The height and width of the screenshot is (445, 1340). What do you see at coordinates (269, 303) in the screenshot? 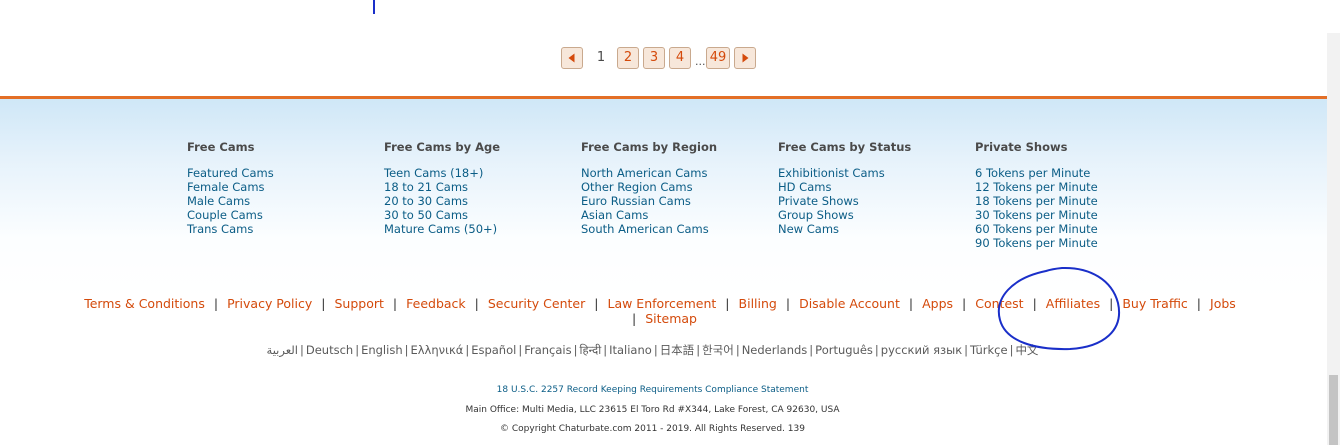
I see `privacy-policy-link: Privacy Policy` at bounding box center [269, 303].